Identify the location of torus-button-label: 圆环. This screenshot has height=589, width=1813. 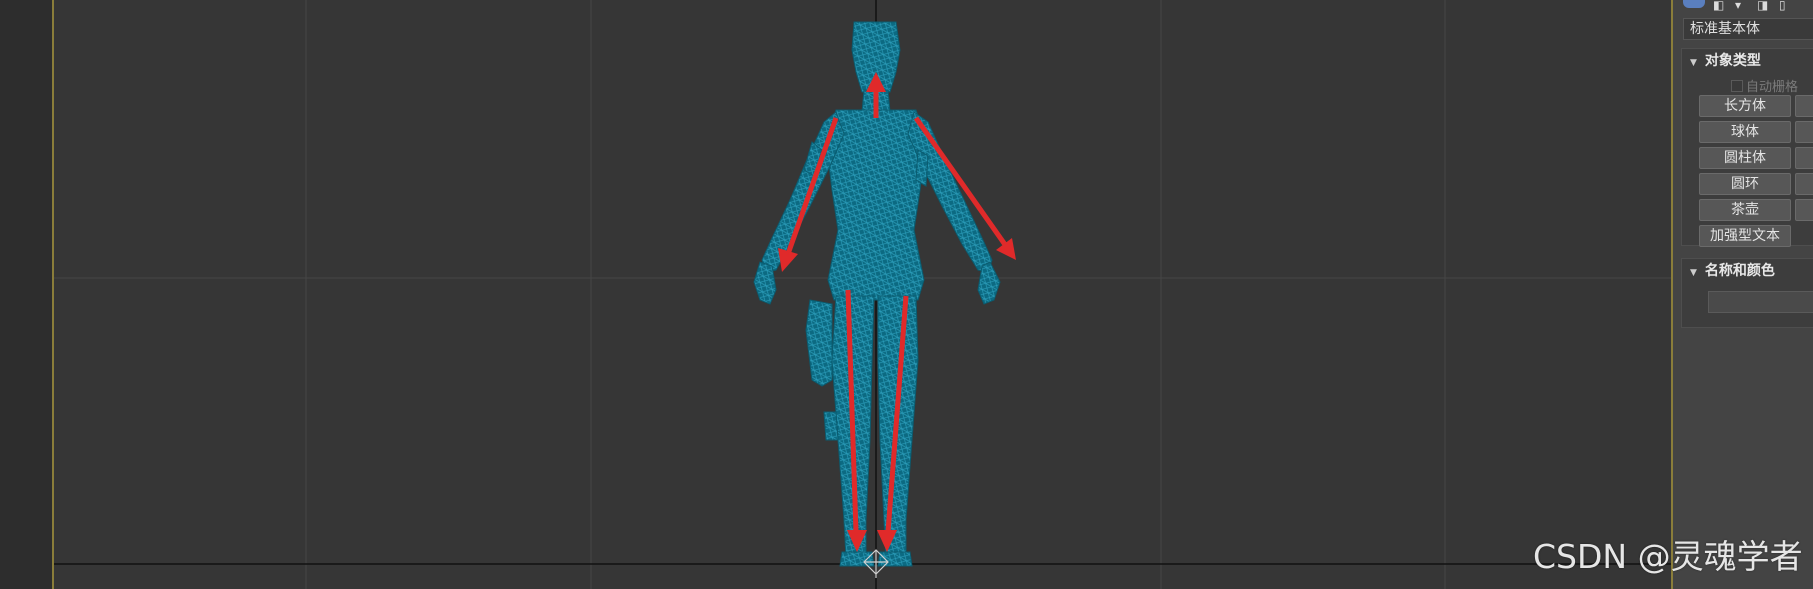
(1745, 184).